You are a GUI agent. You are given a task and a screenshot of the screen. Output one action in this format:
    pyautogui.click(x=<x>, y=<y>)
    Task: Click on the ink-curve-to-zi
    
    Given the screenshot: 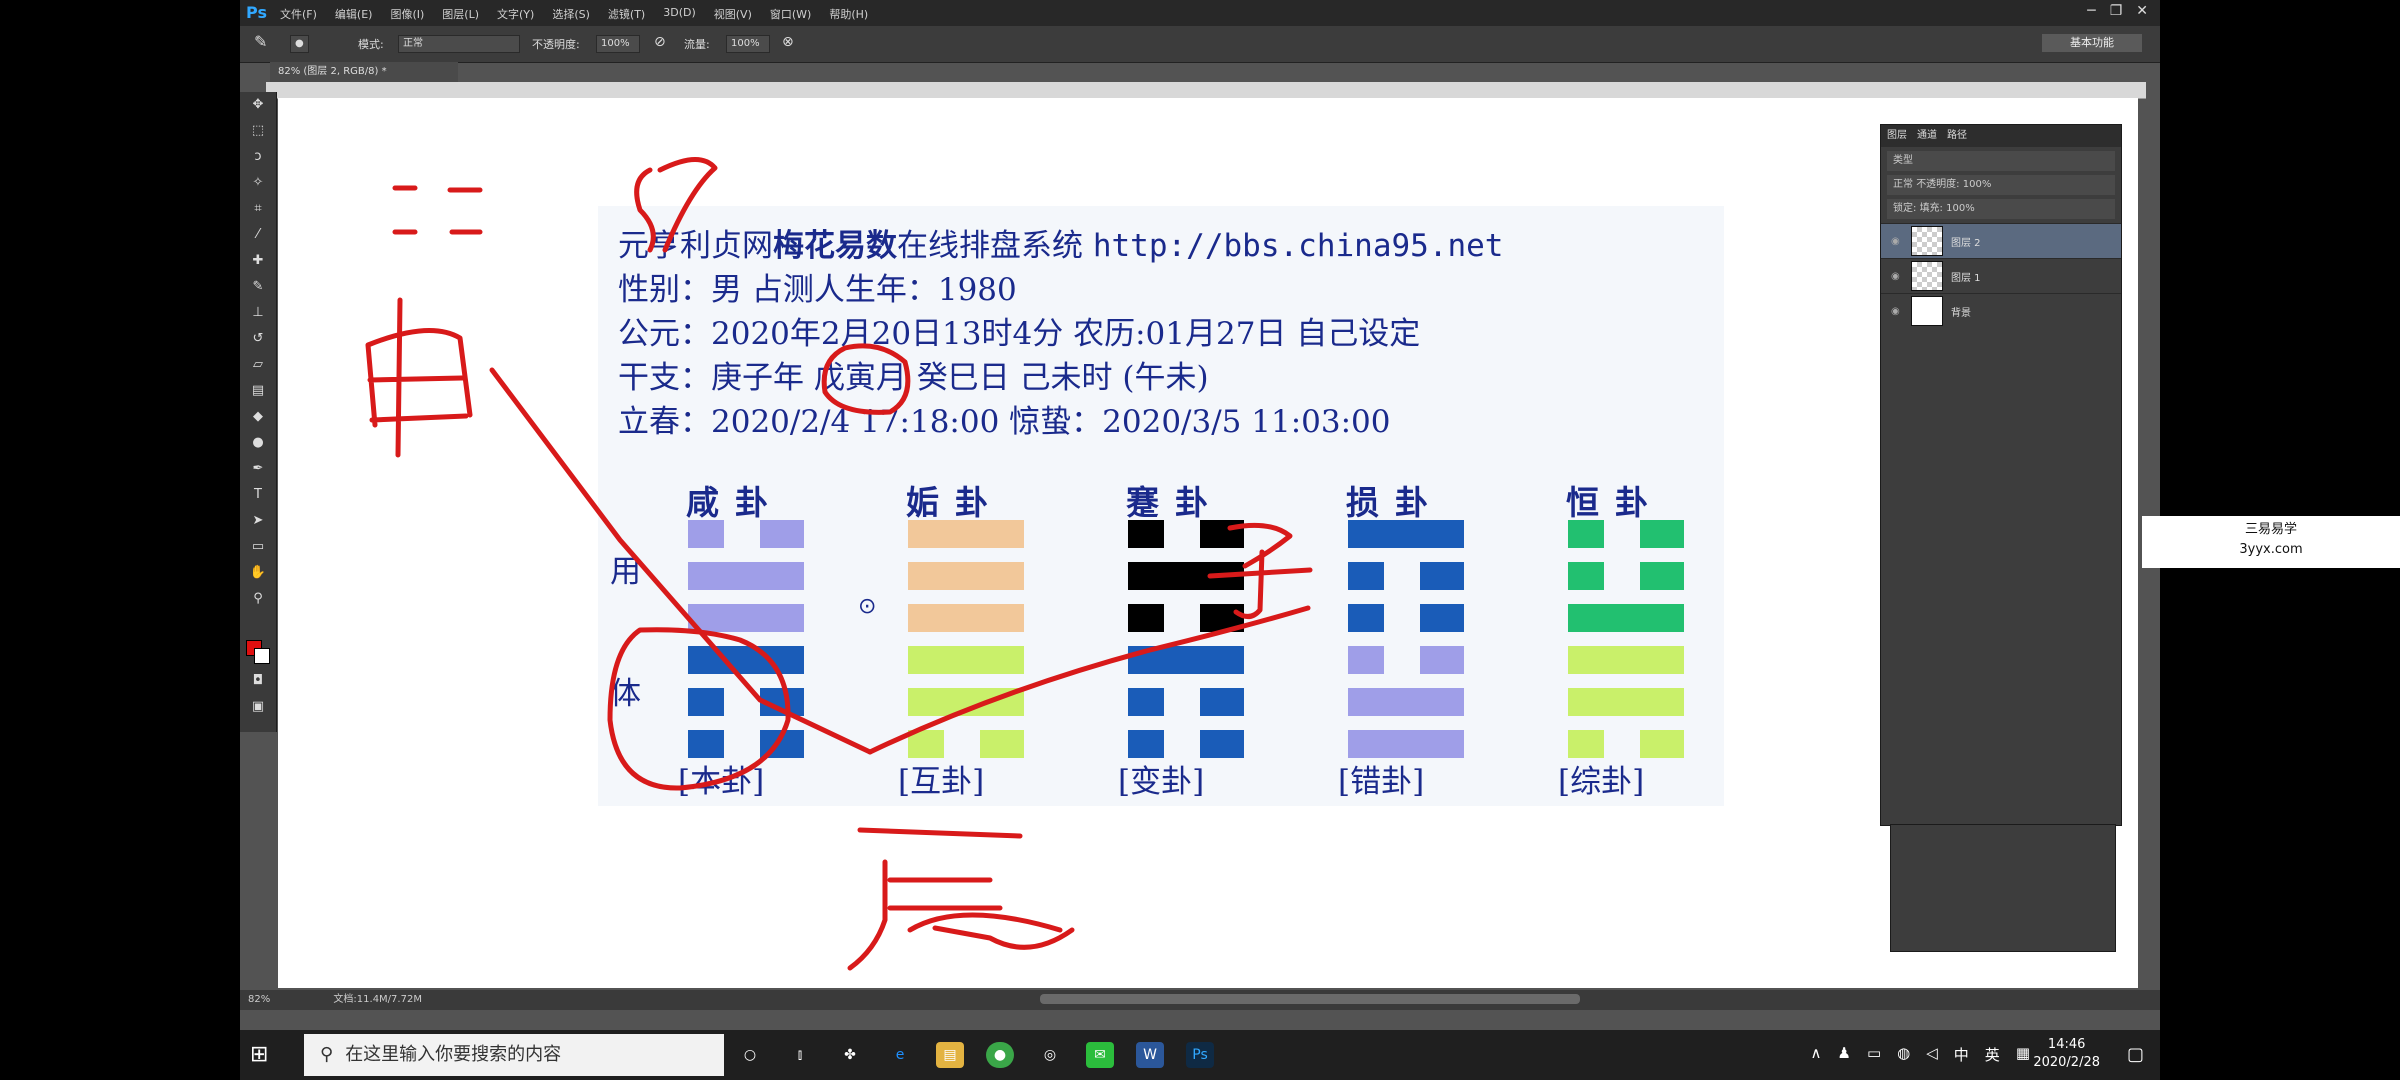 What is the action you would take?
    pyautogui.click(x=1089, y=680)
    